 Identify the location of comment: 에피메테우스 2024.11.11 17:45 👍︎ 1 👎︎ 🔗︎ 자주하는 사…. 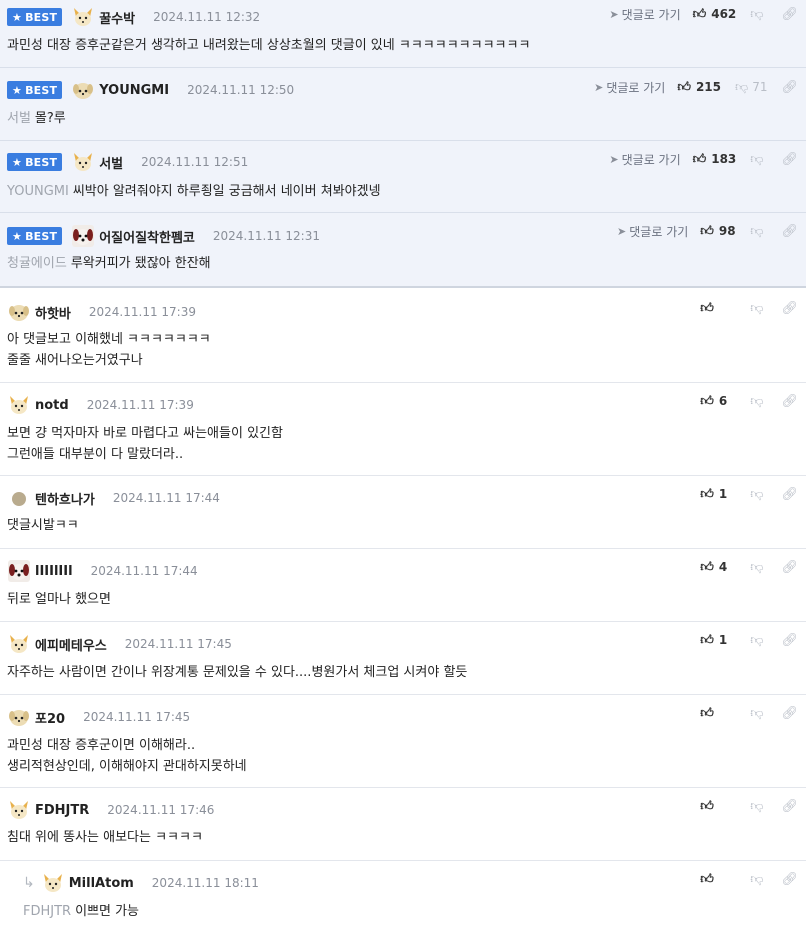
(403, 658).